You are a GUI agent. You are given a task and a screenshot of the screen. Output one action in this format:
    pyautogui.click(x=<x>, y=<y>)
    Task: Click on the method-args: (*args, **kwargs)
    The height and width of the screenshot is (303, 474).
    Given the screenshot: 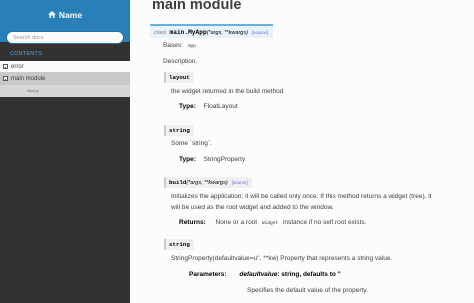 What is the action you would take?
    pyautogui.click(x=207, y=182)
    